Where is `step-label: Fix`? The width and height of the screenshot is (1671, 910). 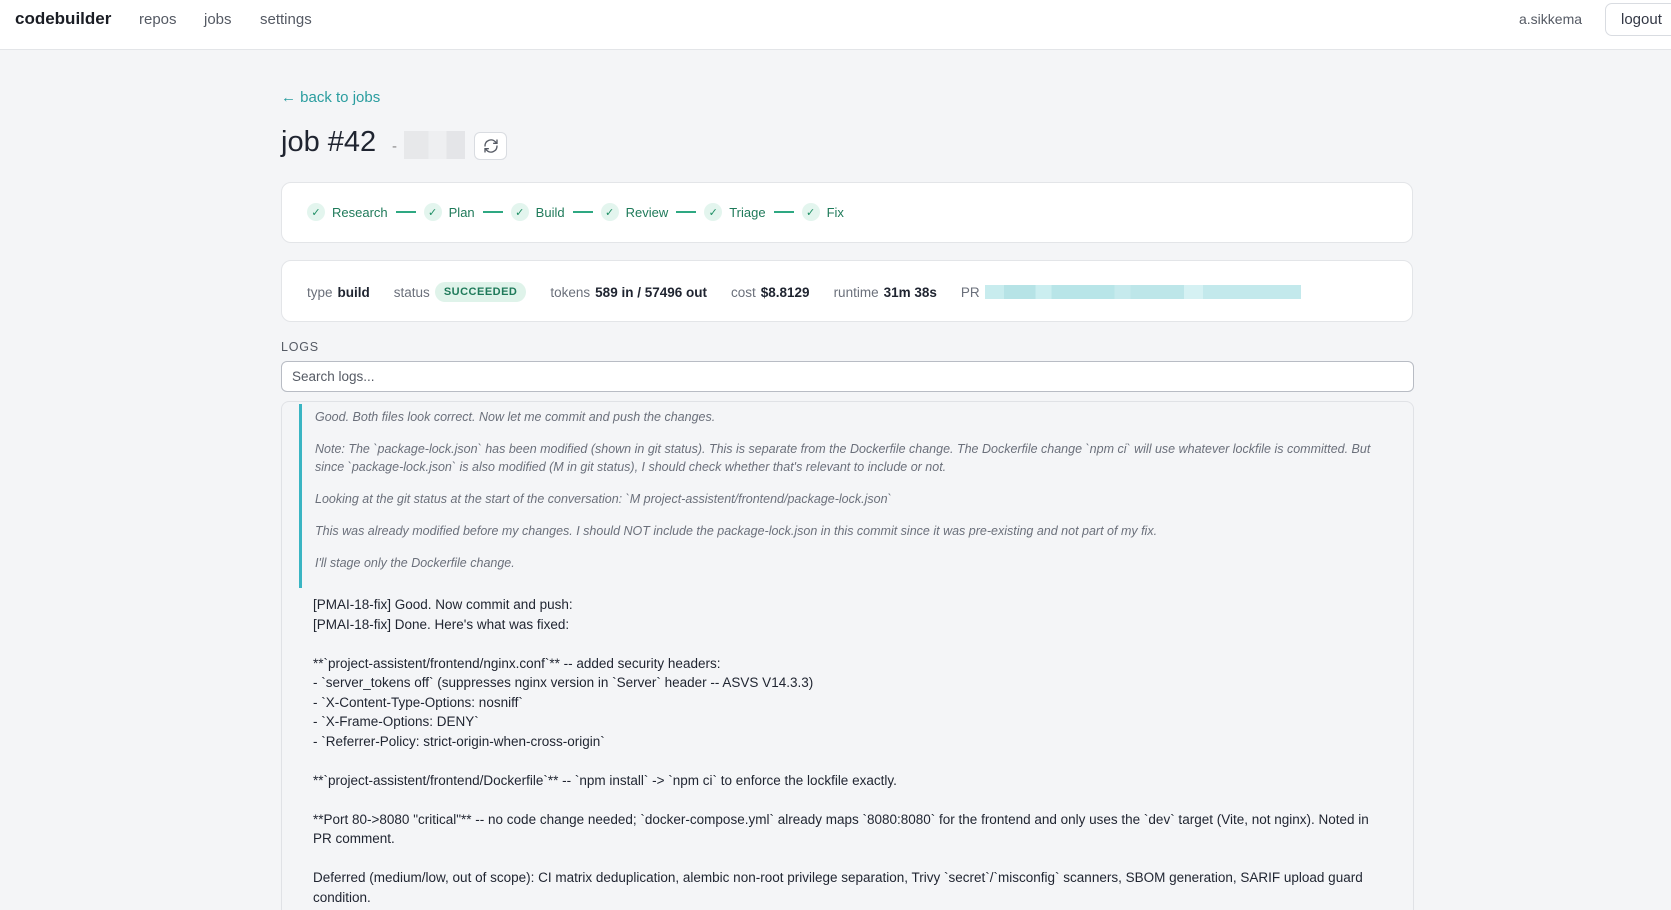
step-label: Fix is located at coordinates (835, 212).